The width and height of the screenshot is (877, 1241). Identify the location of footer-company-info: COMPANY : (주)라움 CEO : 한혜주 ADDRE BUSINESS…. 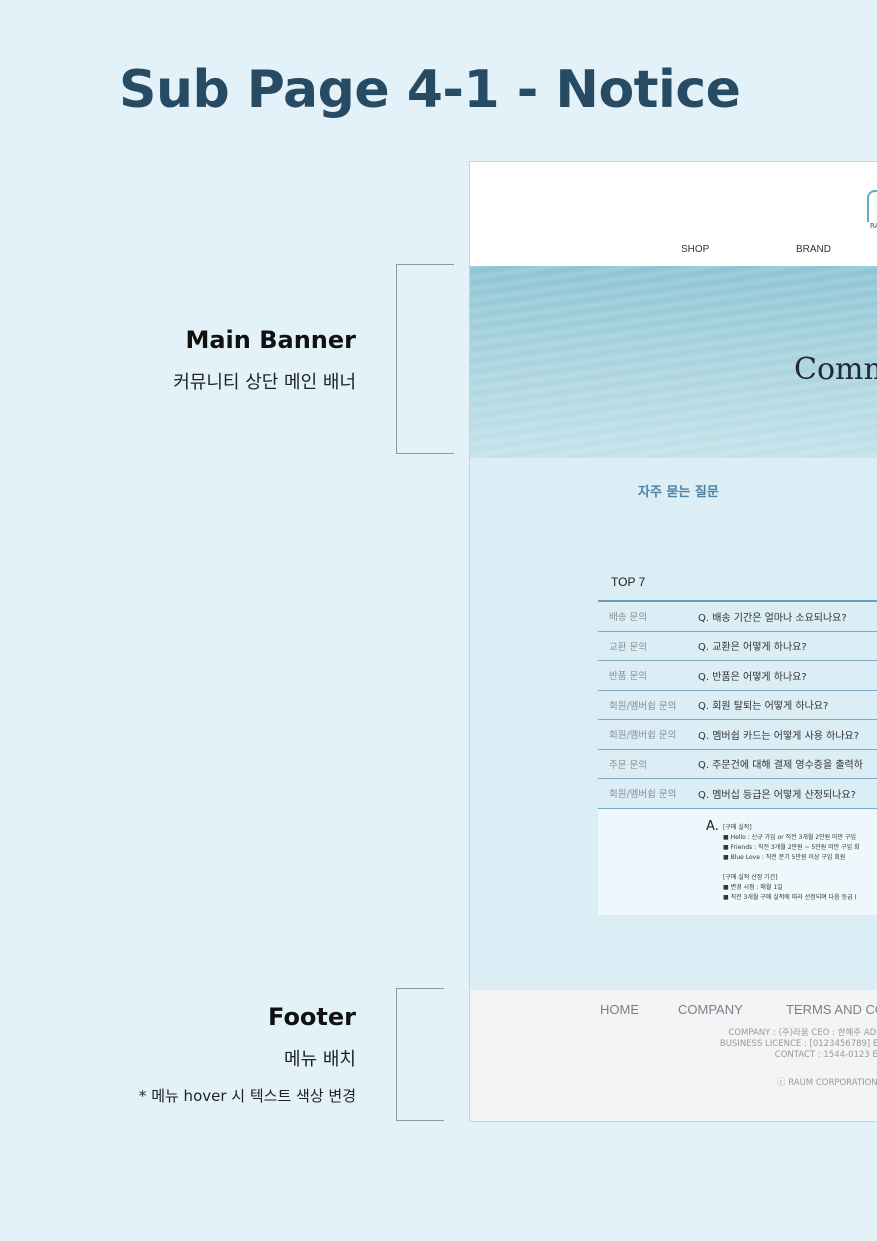
(798, 1044).